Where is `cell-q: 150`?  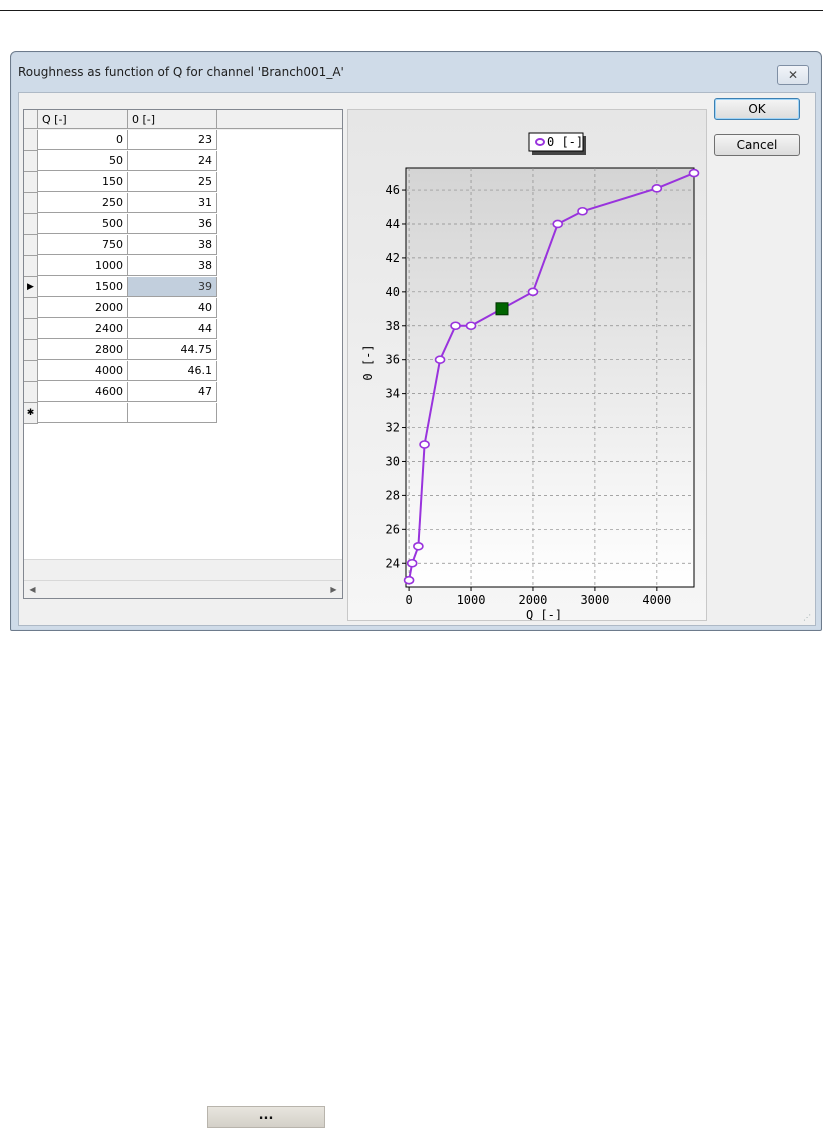
cell-q: 150 is located at coordinates (83, 182).